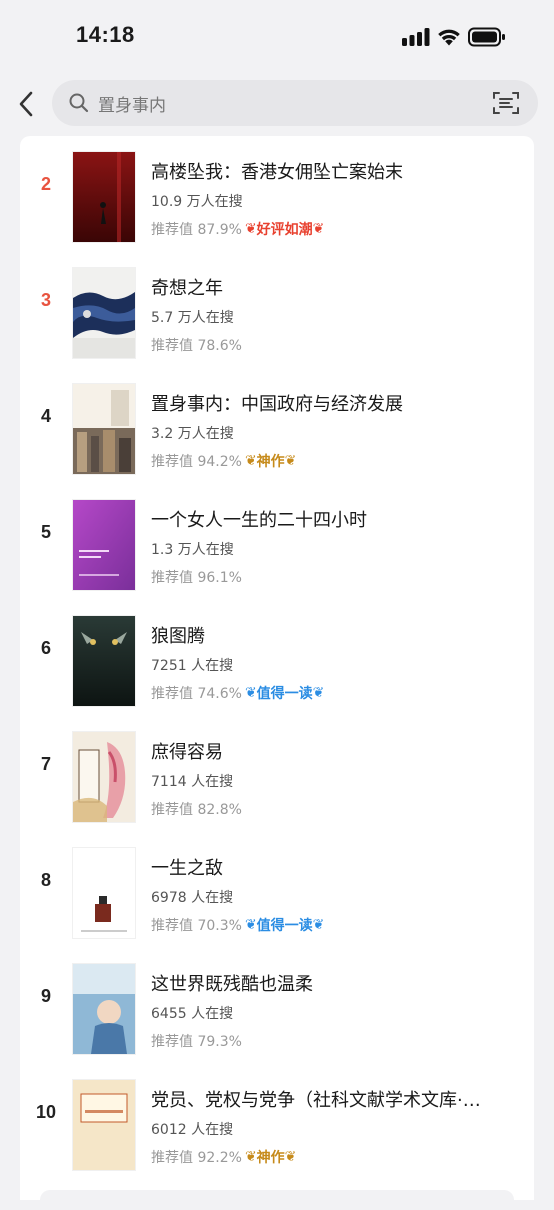  I want to click on rank-number: 4, so click(45, 416).